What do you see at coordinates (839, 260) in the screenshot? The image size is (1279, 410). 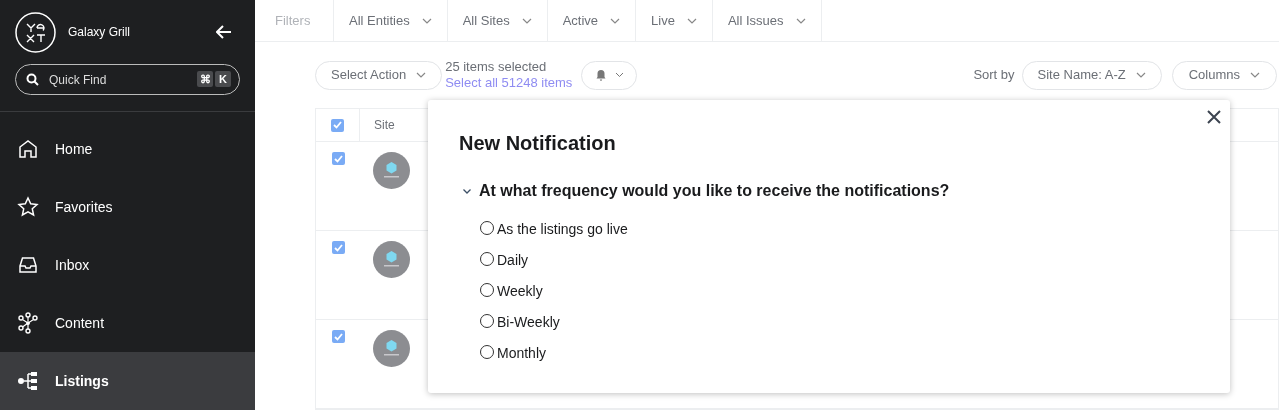 I see `radio-option: Daily` at bounding box center [839, 260].